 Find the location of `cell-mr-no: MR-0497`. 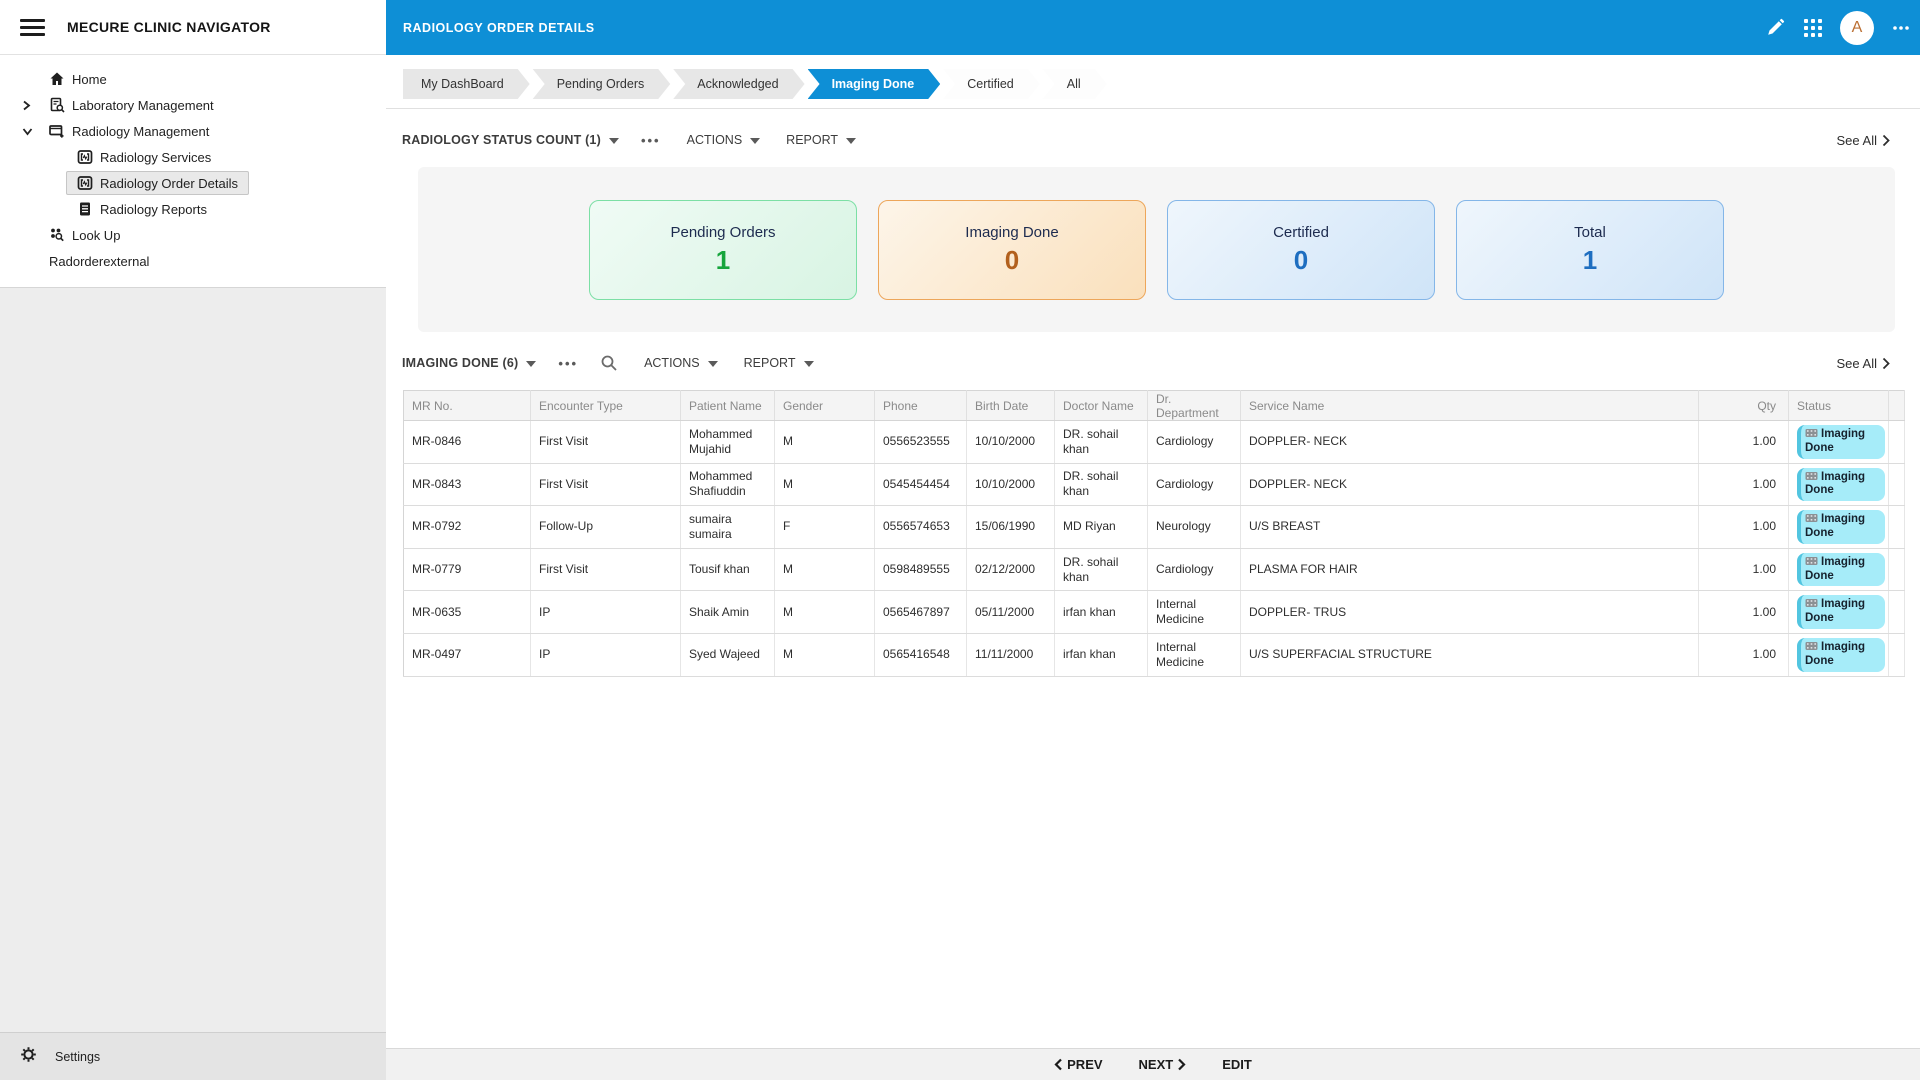

cell-mr-no: MR-0497 is located at coordinates (467, 655).